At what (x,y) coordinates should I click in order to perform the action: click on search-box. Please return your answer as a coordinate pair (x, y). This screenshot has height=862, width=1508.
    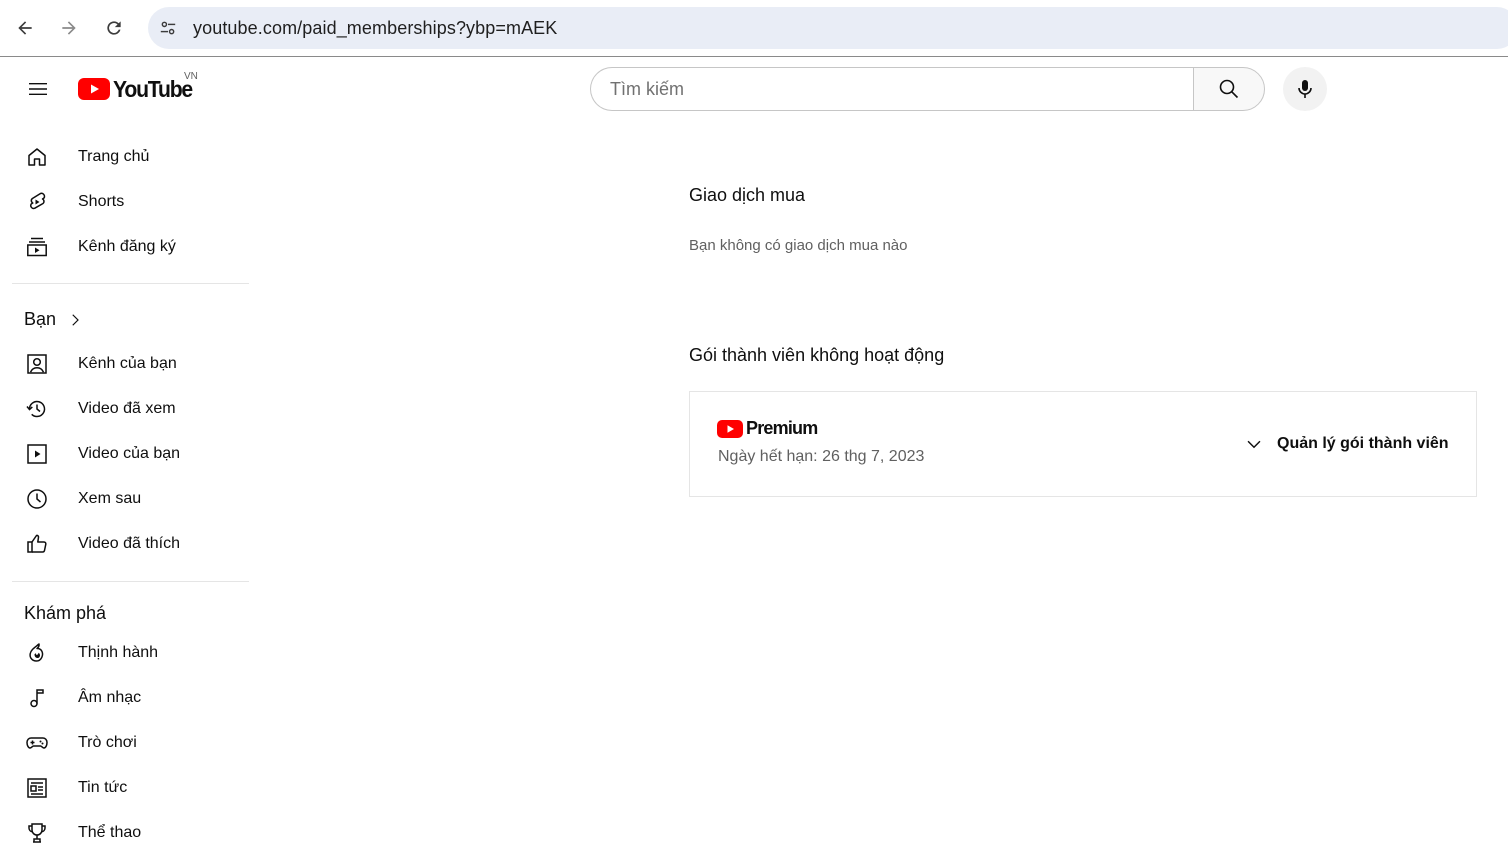
    Looking at the image, I should click on (892, 89).